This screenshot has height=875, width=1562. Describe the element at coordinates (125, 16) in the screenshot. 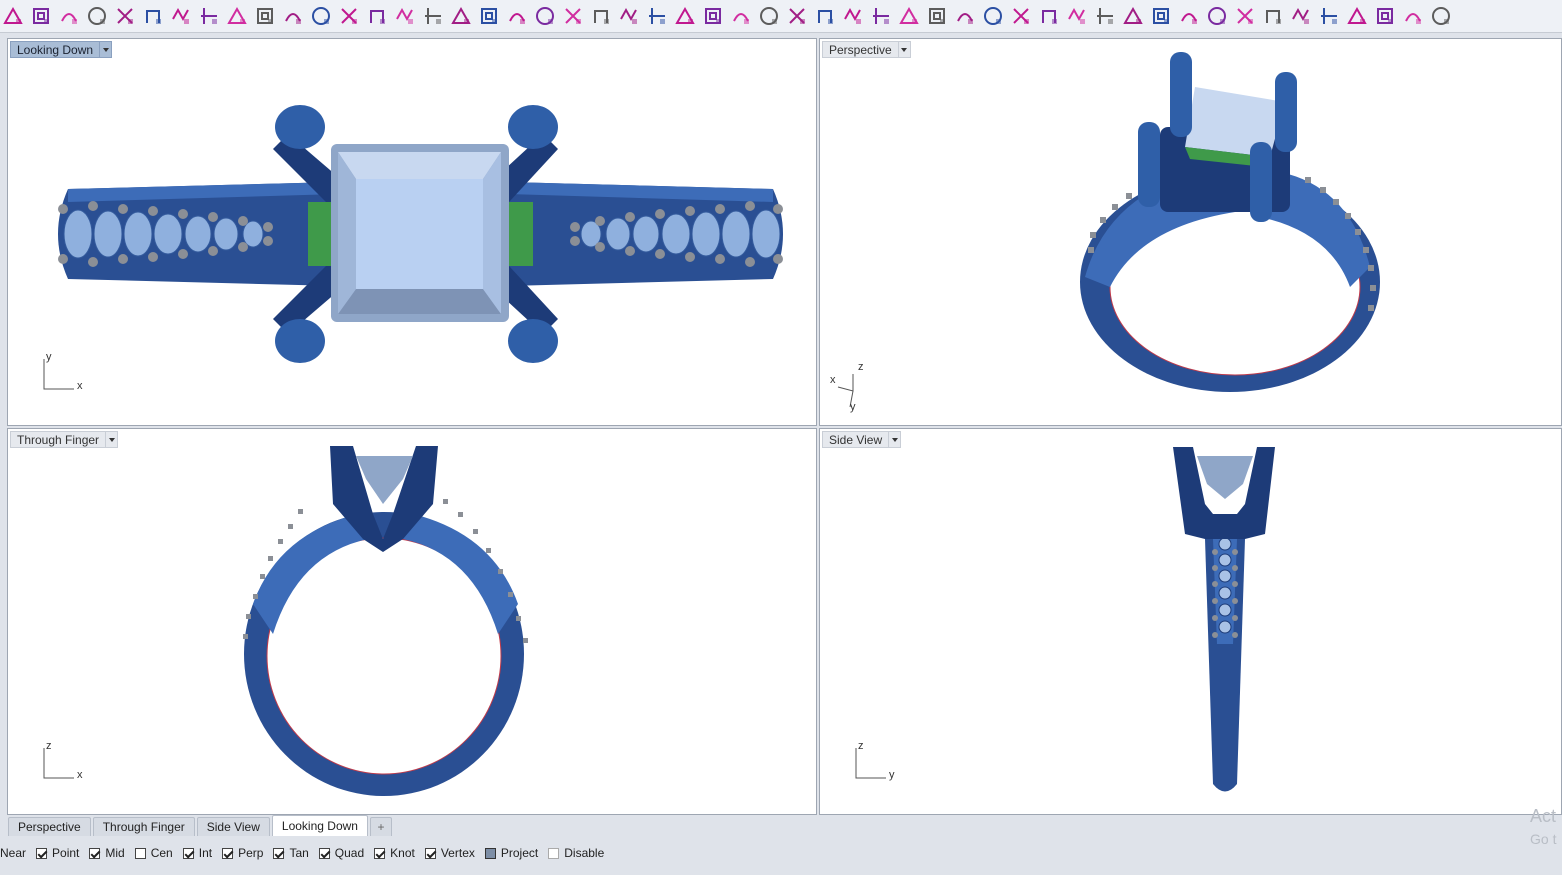

I see `sweep-icon` at that location.